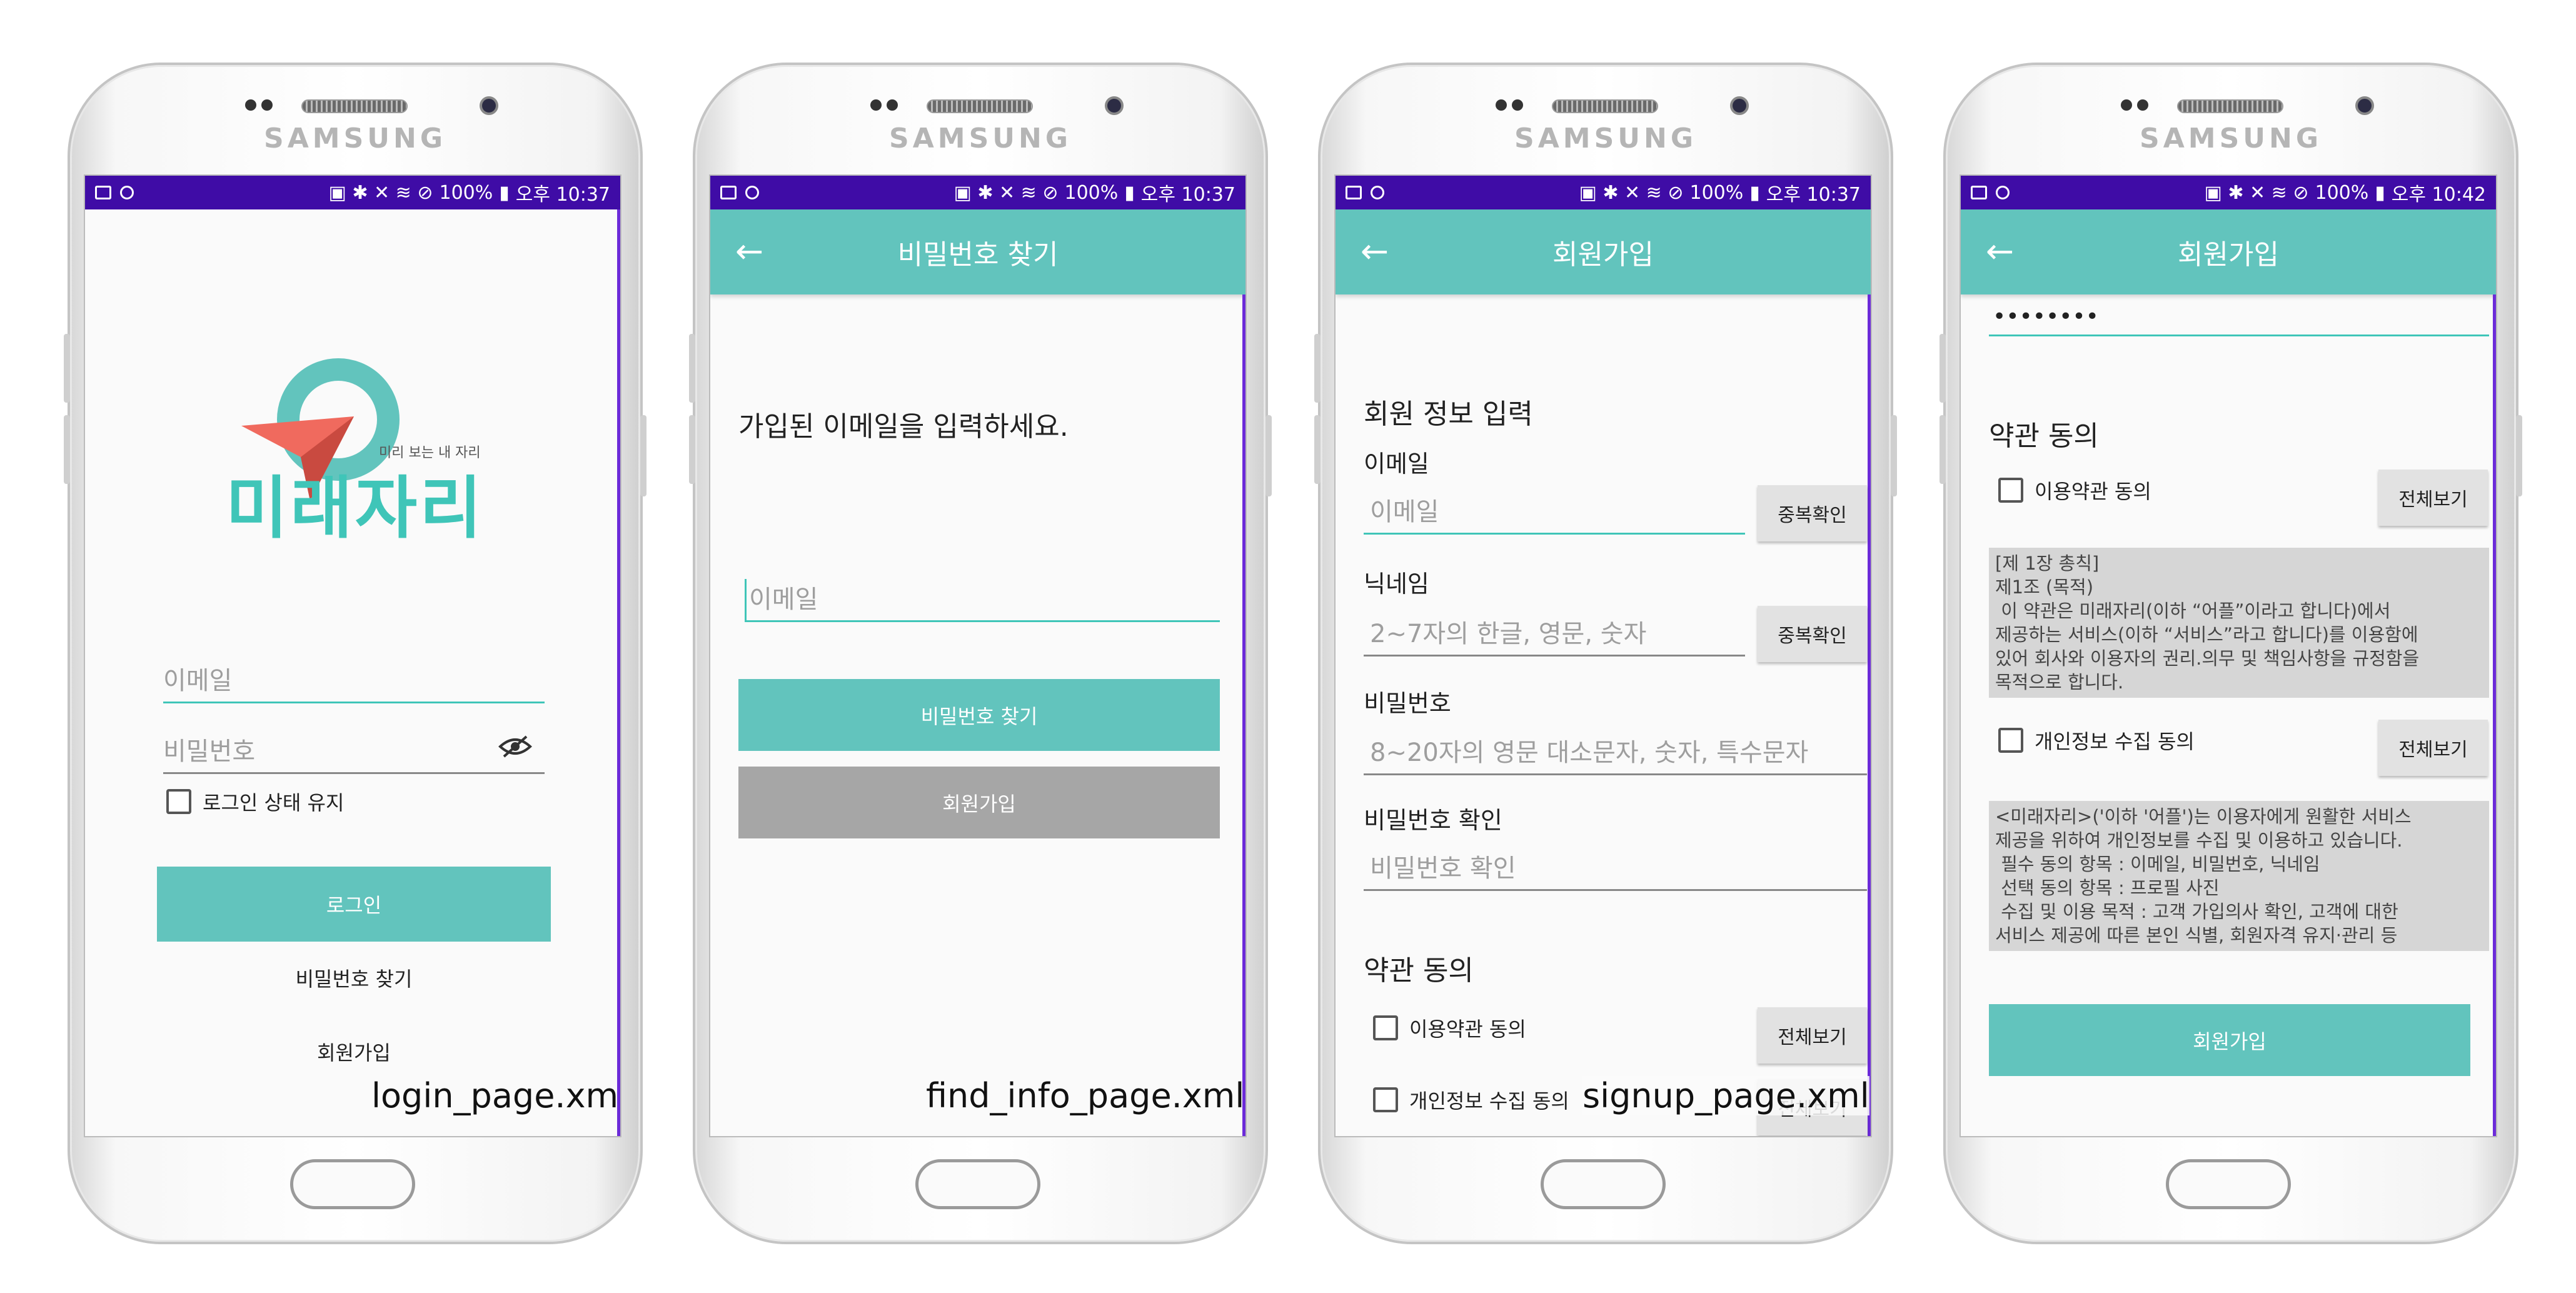  I want to click on email-label: 이메일, so click(1396, 464).